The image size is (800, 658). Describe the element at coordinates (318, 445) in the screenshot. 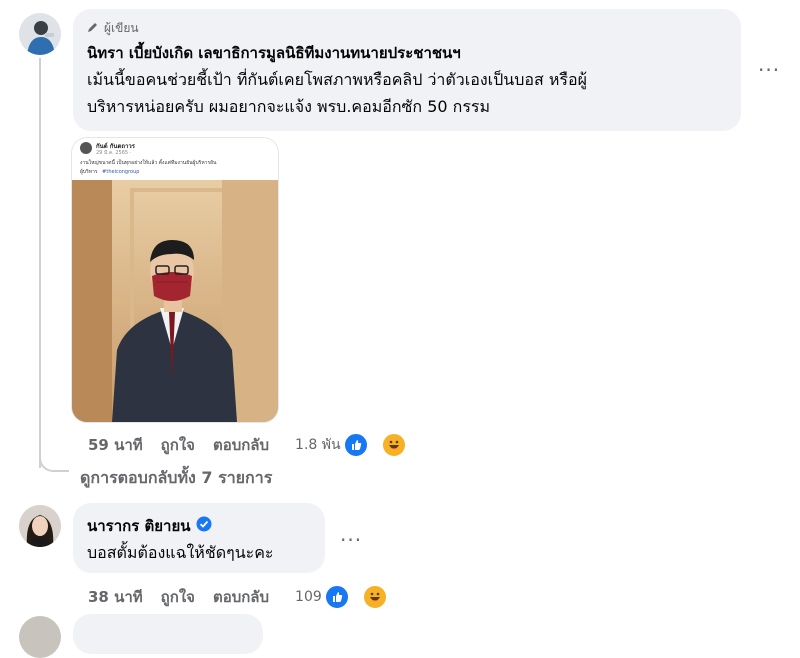

I see `reaction-count: 1.8 พัน` at that location.